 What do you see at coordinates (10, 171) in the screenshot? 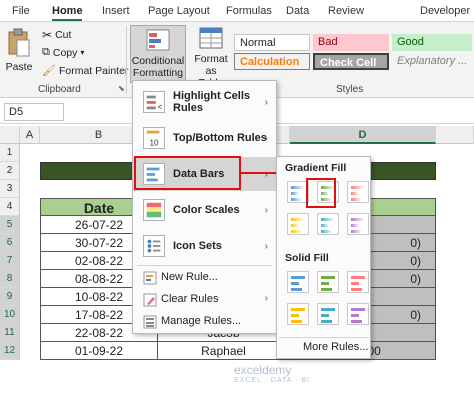
I see `row-header: 2` at bounding box center [10, 171].